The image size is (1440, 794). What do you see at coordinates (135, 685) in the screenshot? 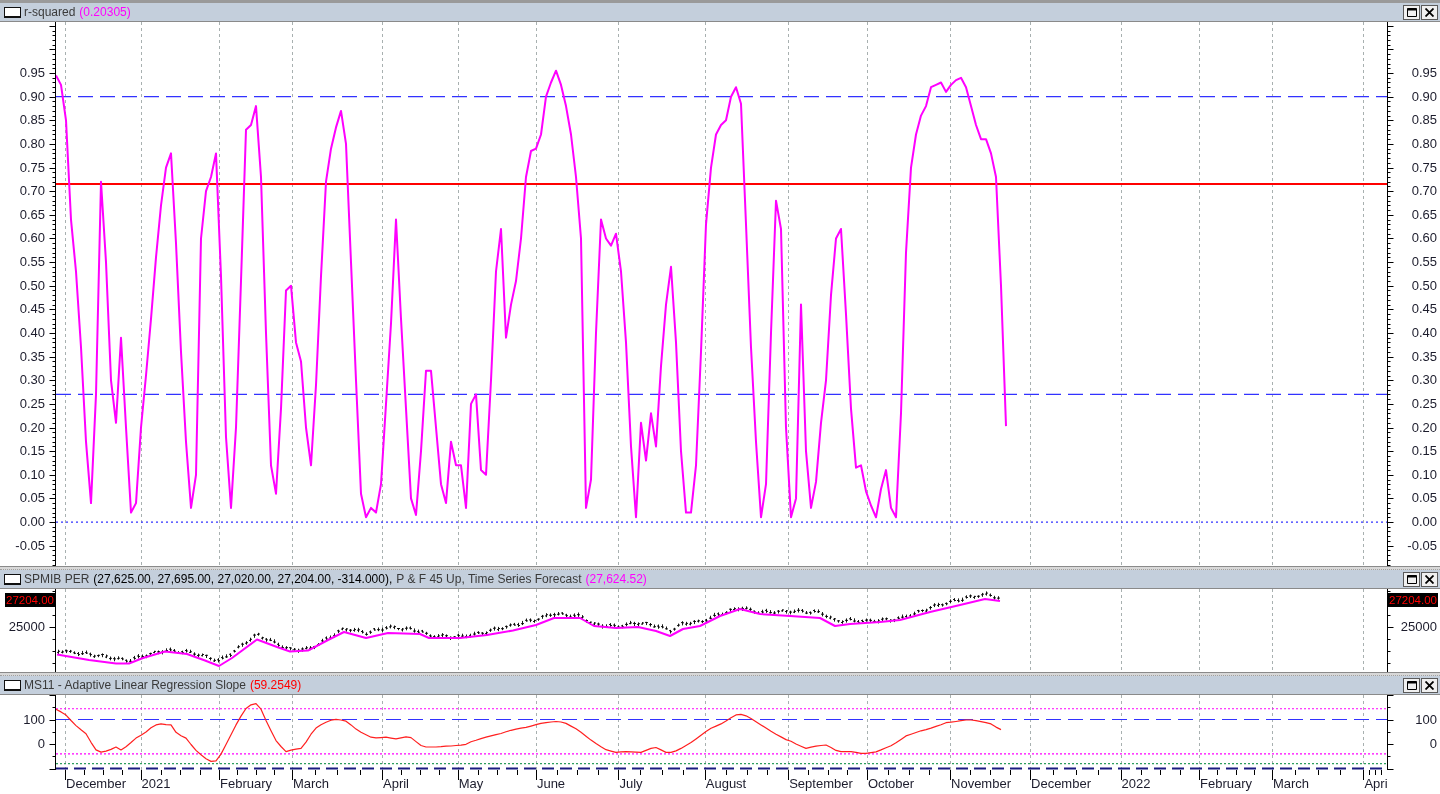
I see `title-text: MS11 - Adaptive Linear Regression Slope` at bounding box center [135, 685].